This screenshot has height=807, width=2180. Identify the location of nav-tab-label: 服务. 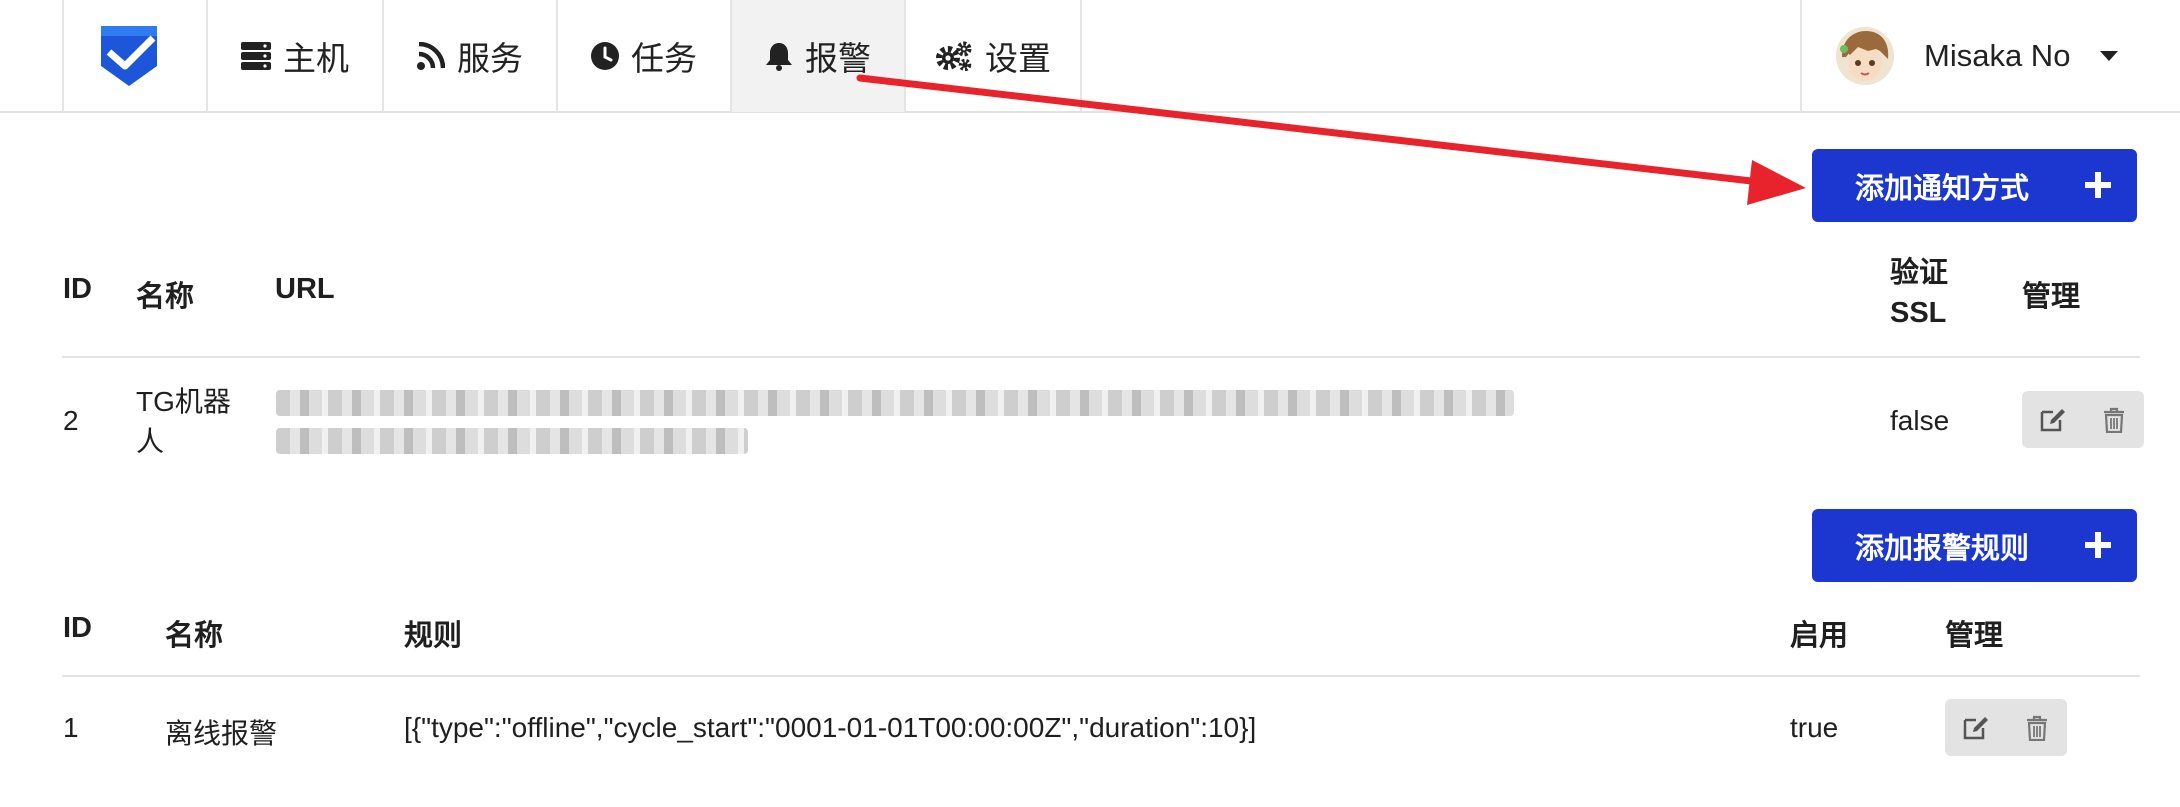
(490, 58).